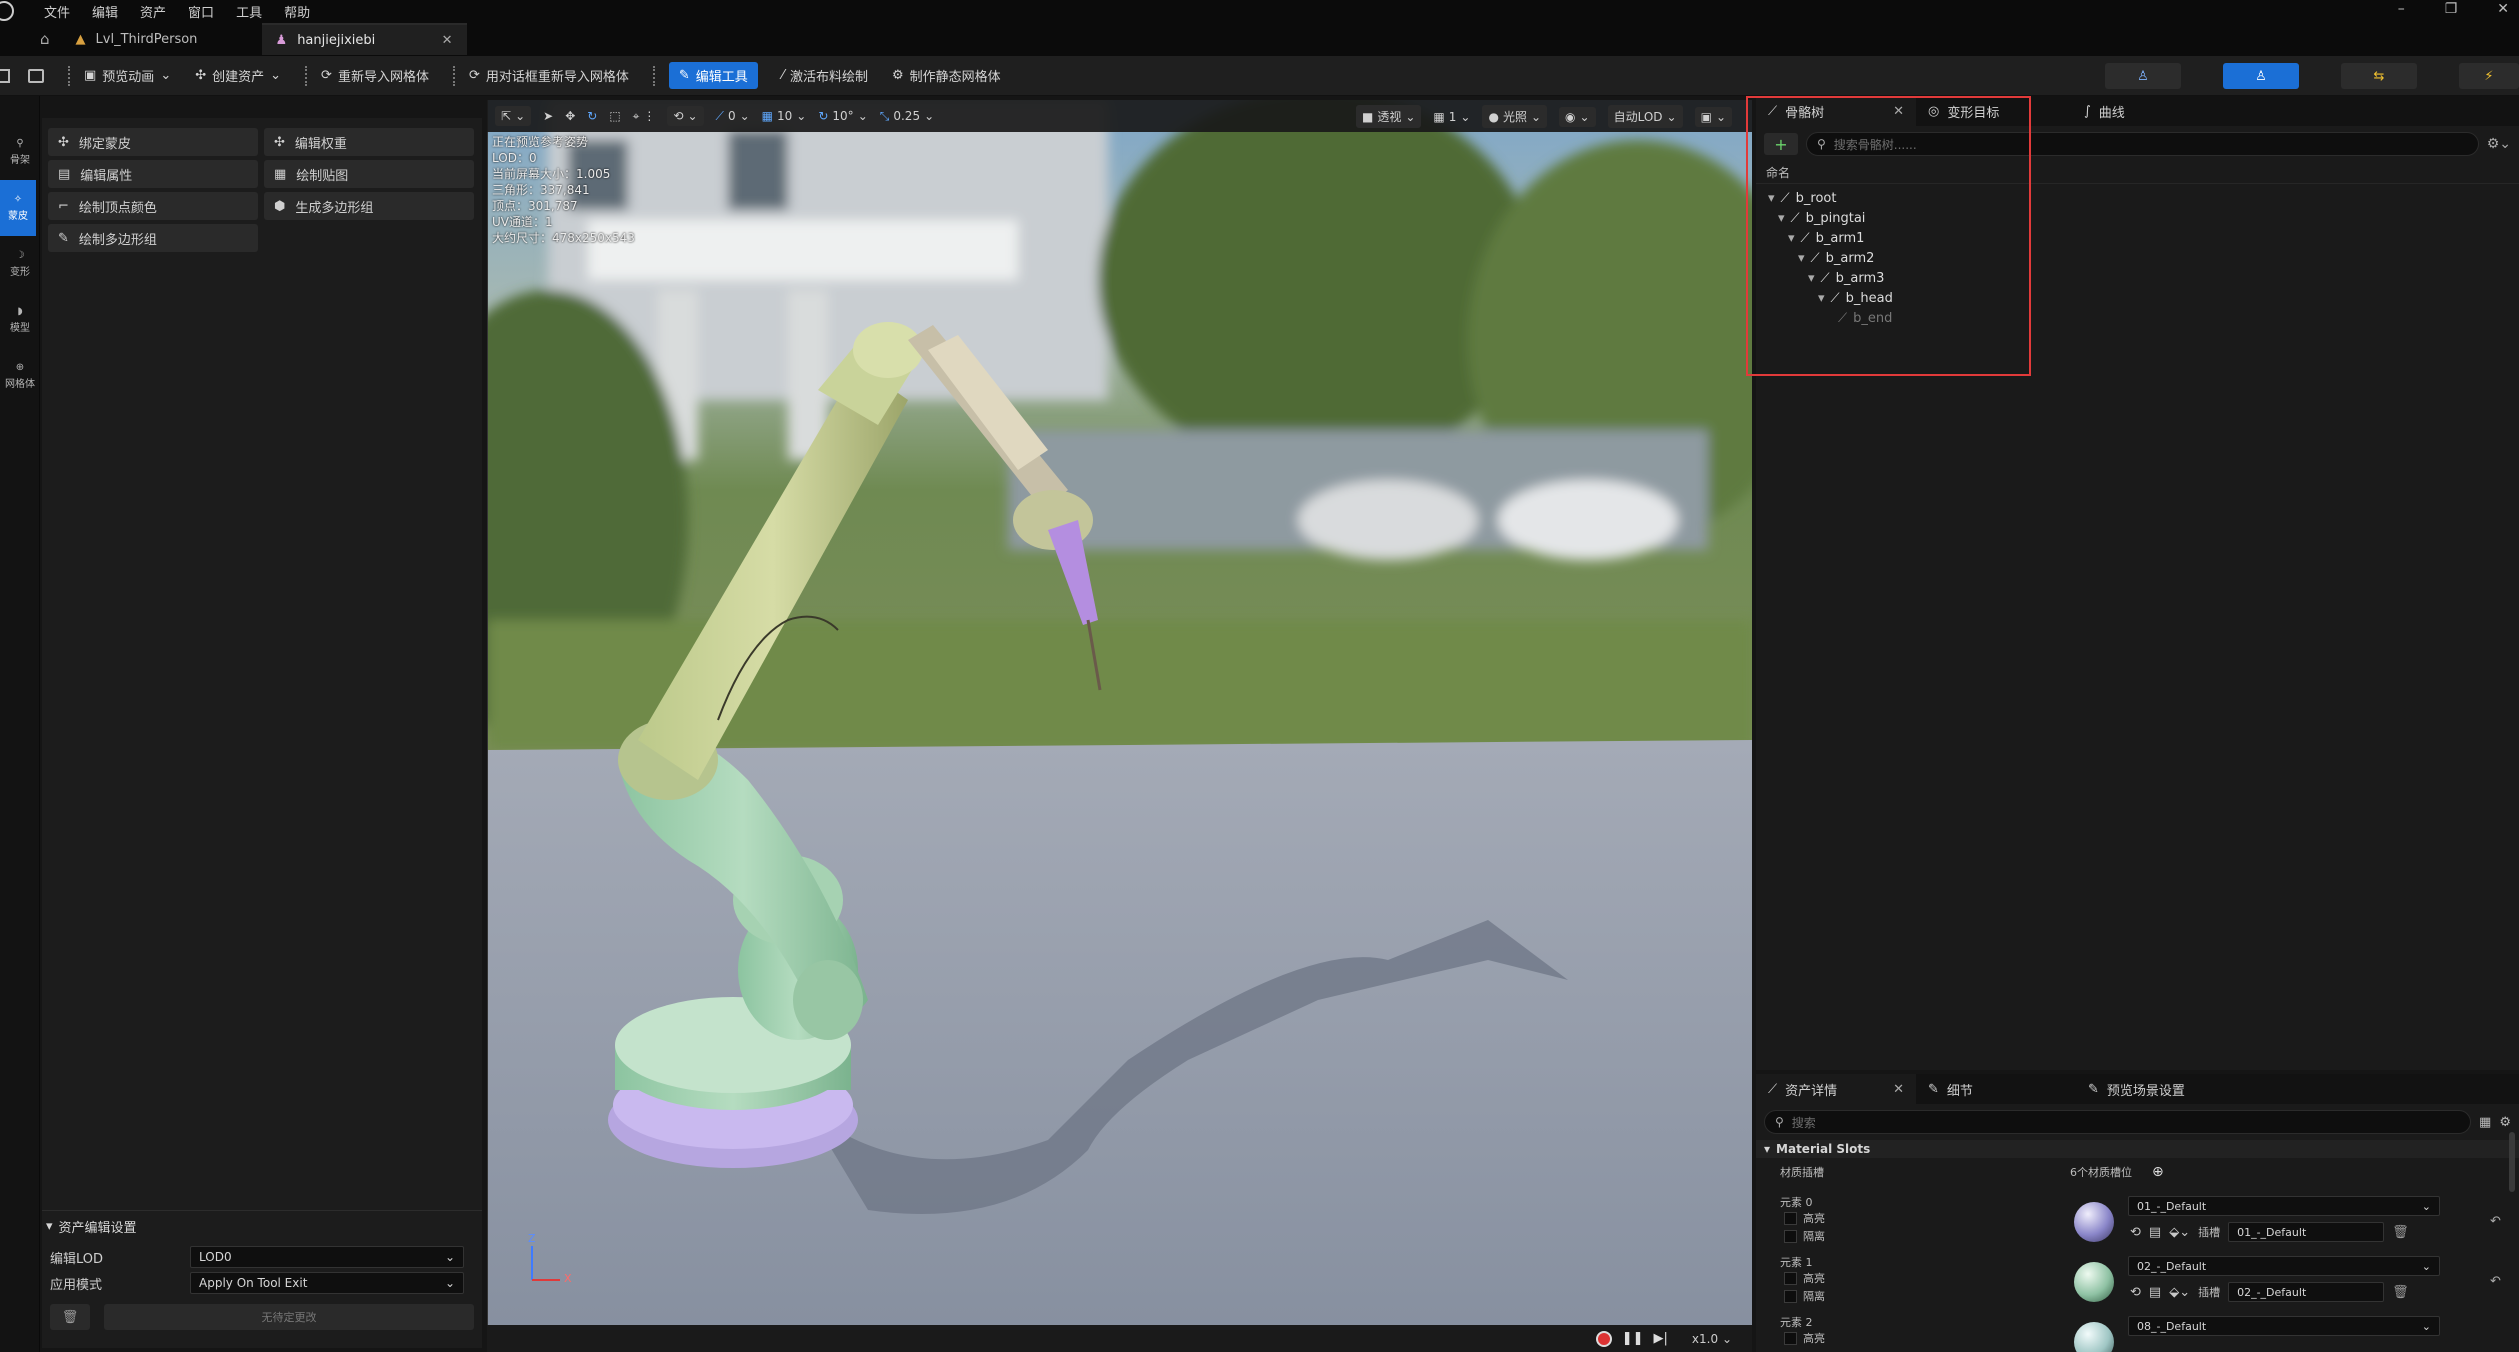 This screenshot has height=1352, width=2519. I want to click on reimport-mesh-button: ⟳ 重新导入网格体, so click(375, 75).